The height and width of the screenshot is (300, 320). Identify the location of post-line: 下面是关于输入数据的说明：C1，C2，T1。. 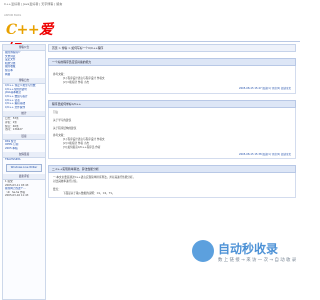
(89, 193).